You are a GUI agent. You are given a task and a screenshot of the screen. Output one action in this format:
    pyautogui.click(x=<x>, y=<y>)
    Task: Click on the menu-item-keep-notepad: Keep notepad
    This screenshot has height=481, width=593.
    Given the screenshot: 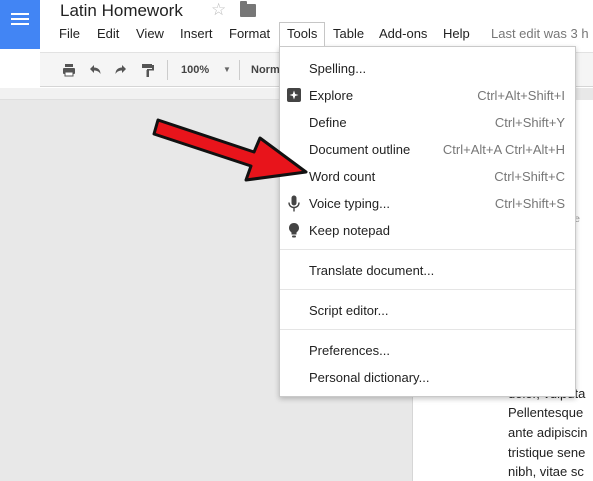 What is the action you would take?
    pyautogui.click(x=427, y=230)
    